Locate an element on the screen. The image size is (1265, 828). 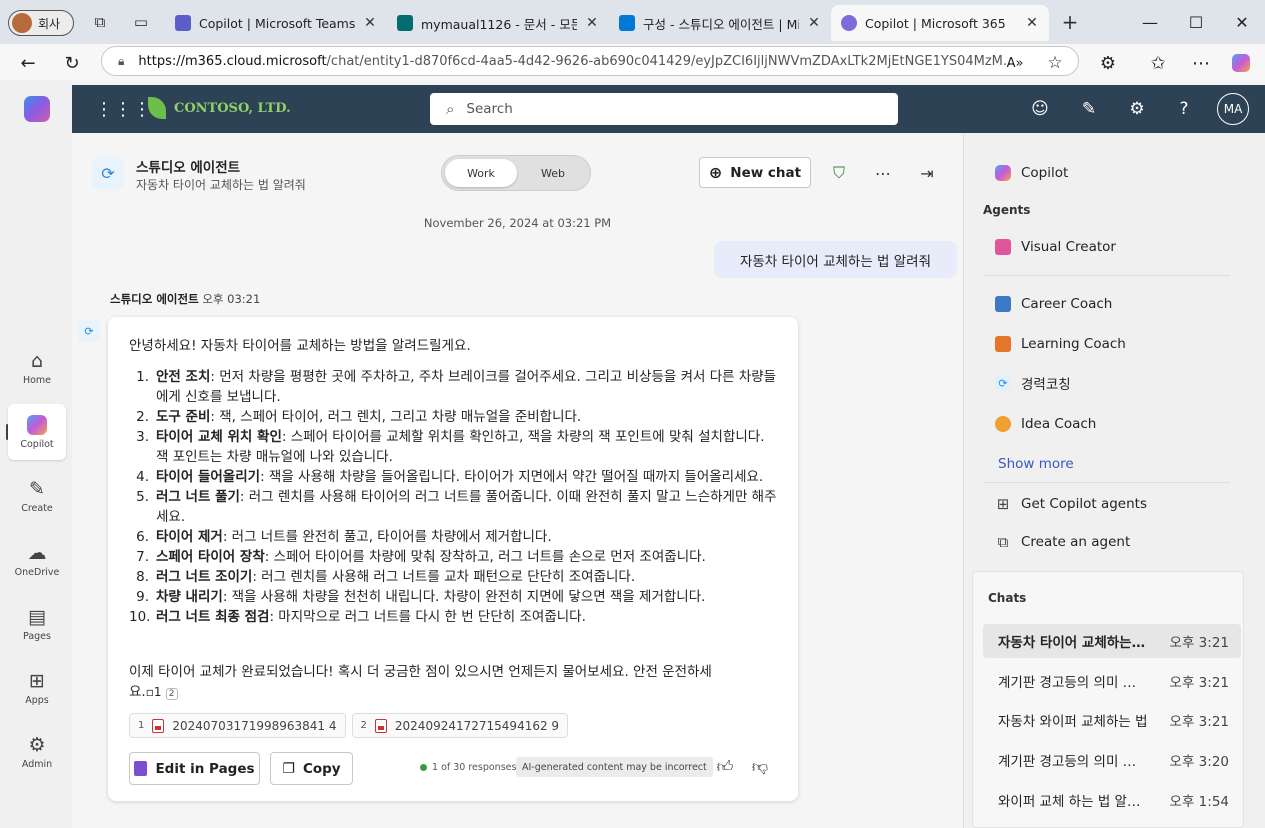
help-icon: ? is located at coordinates (1184, 109).